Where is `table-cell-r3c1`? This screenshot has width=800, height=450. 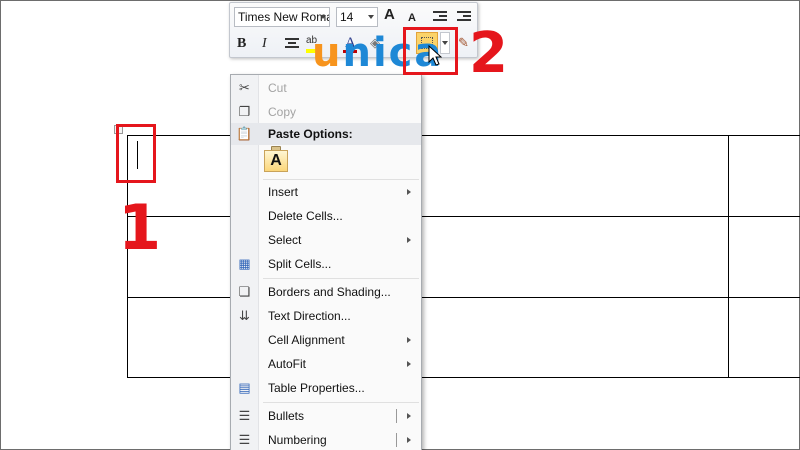
table-cell-r3c1 is located at coordinates (178, 337).